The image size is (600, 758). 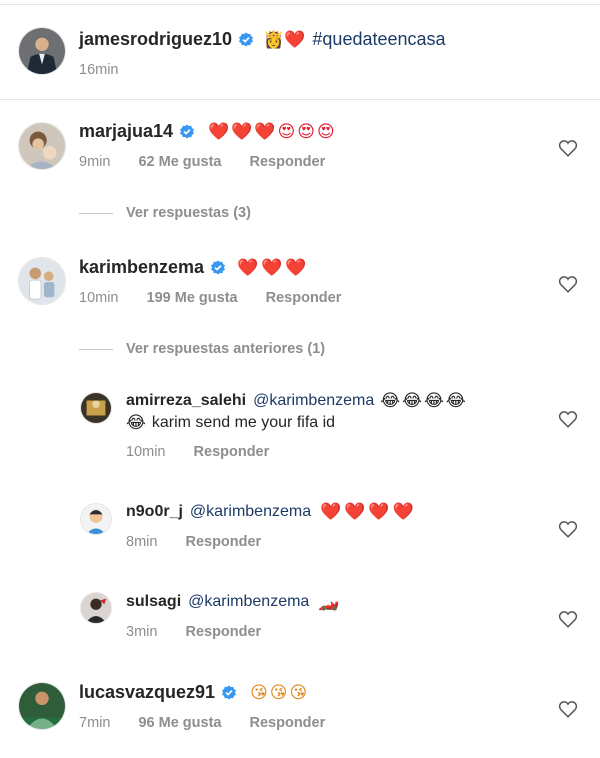 I want to click on view-previous-replies-toggle: Ver respuestas anteriores (1), so click(x=202, y=349).